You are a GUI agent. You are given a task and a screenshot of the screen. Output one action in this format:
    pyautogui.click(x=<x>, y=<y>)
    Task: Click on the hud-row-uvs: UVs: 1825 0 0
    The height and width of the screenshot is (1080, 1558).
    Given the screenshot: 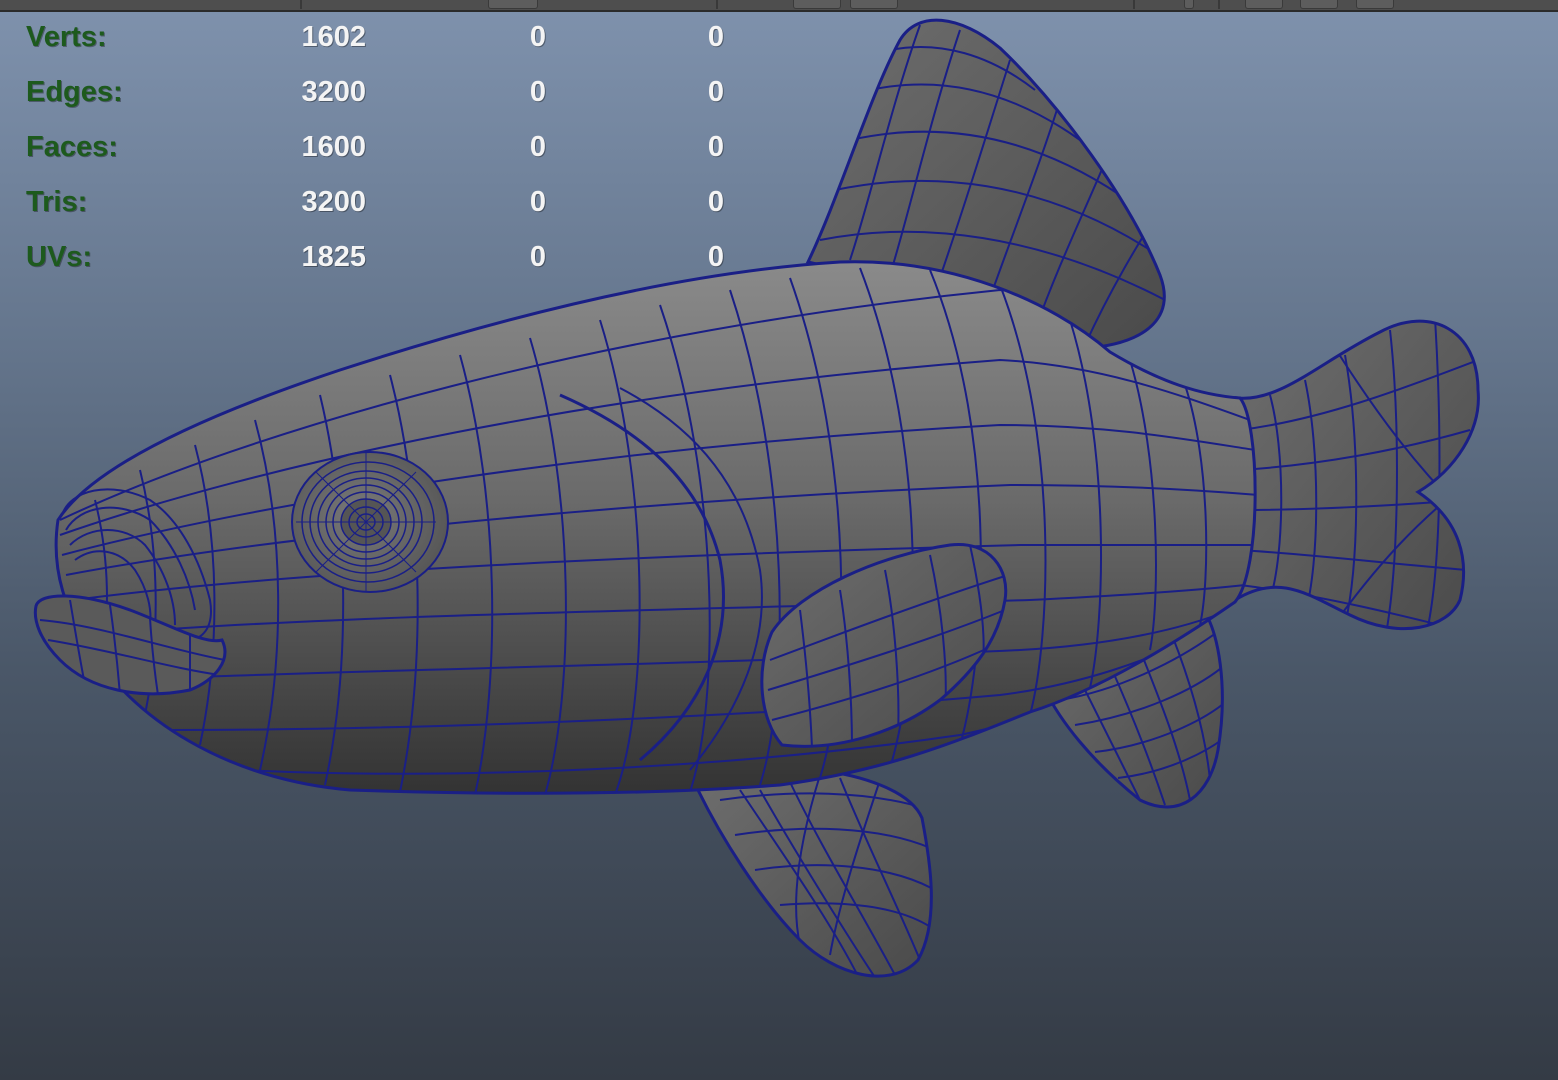 What is the action you would take?
    pyautogui.click(x=376, y=257)
    